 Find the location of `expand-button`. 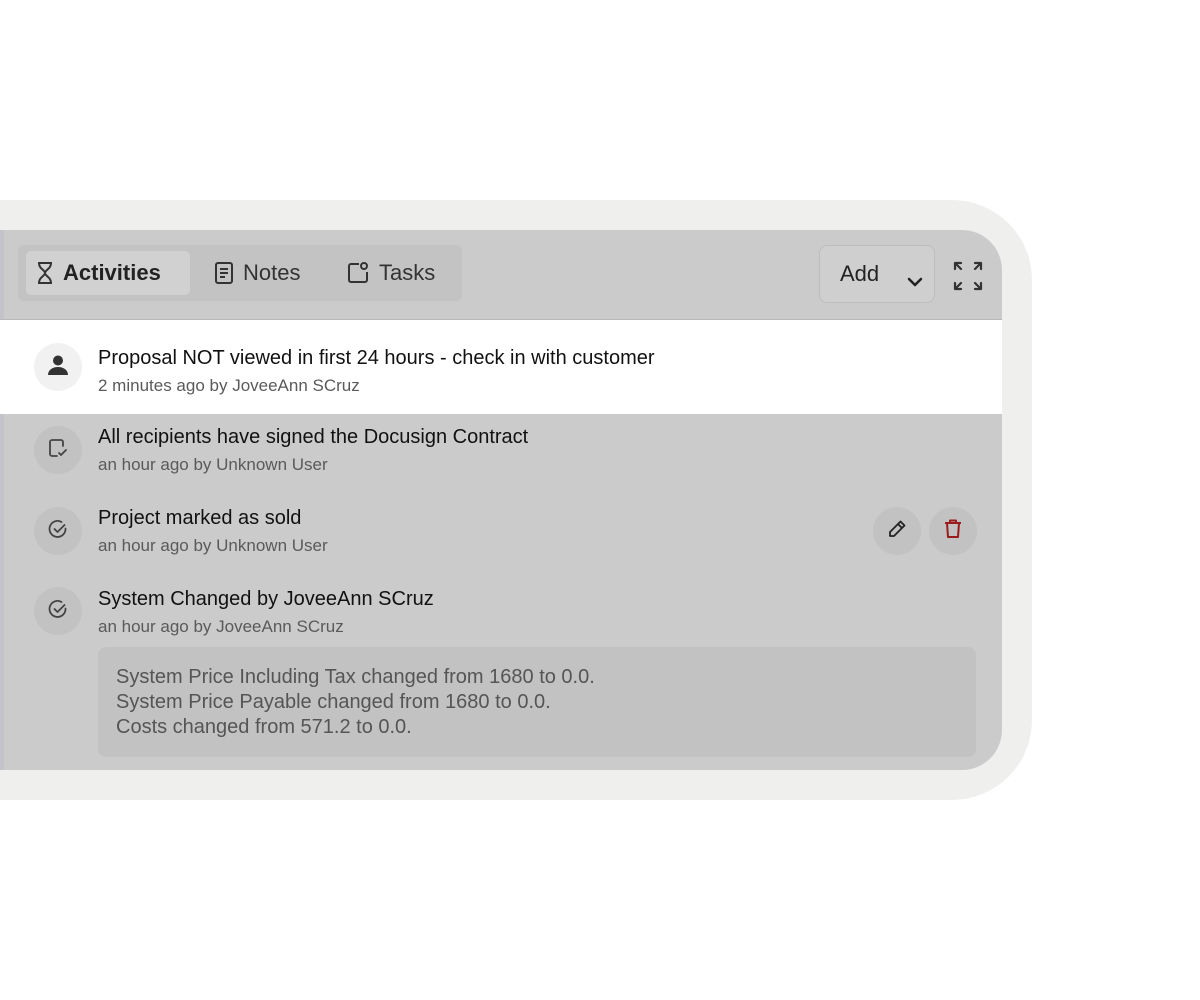

expand-button is located at coordinates (968, 276).